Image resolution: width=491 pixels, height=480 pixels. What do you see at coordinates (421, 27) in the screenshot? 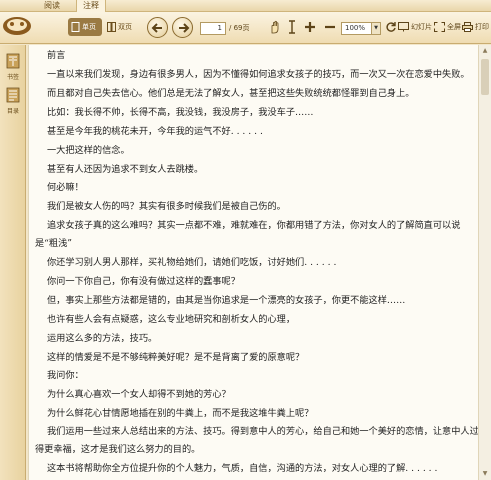
I see `slideshow-label: 幻灯片` at bounding box center [421, 27].